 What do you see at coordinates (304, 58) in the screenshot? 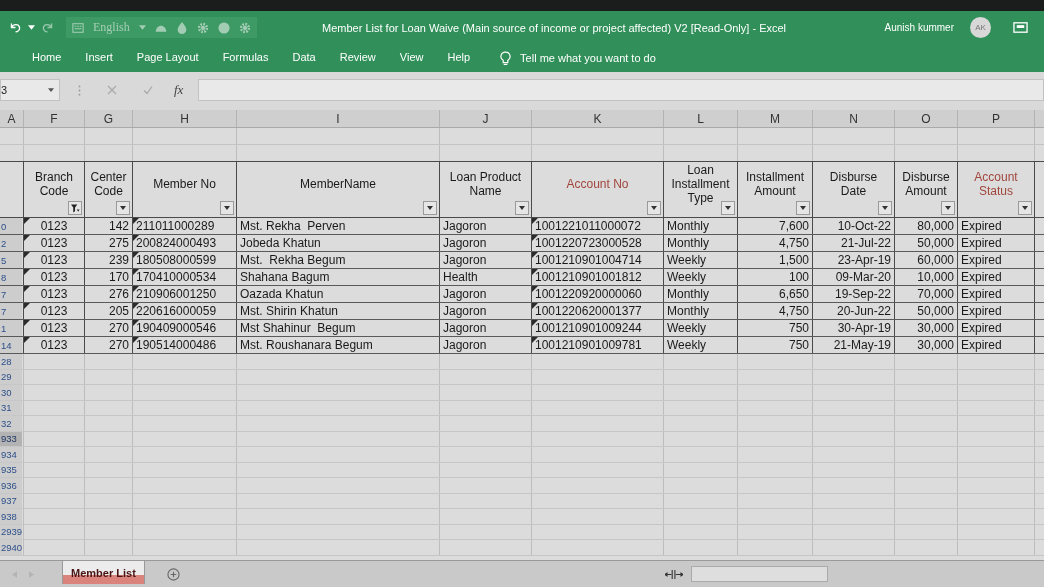
I see `ribbon-tab: Data` at bounding box center [304, 58].